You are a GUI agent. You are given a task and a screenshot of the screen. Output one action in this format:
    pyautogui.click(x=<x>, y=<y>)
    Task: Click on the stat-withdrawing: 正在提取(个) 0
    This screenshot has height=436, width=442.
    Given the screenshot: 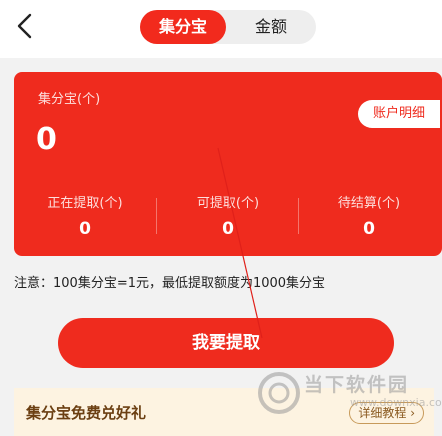 What is the action you would take?
    pyautogui.click(x=85, y=215)
    